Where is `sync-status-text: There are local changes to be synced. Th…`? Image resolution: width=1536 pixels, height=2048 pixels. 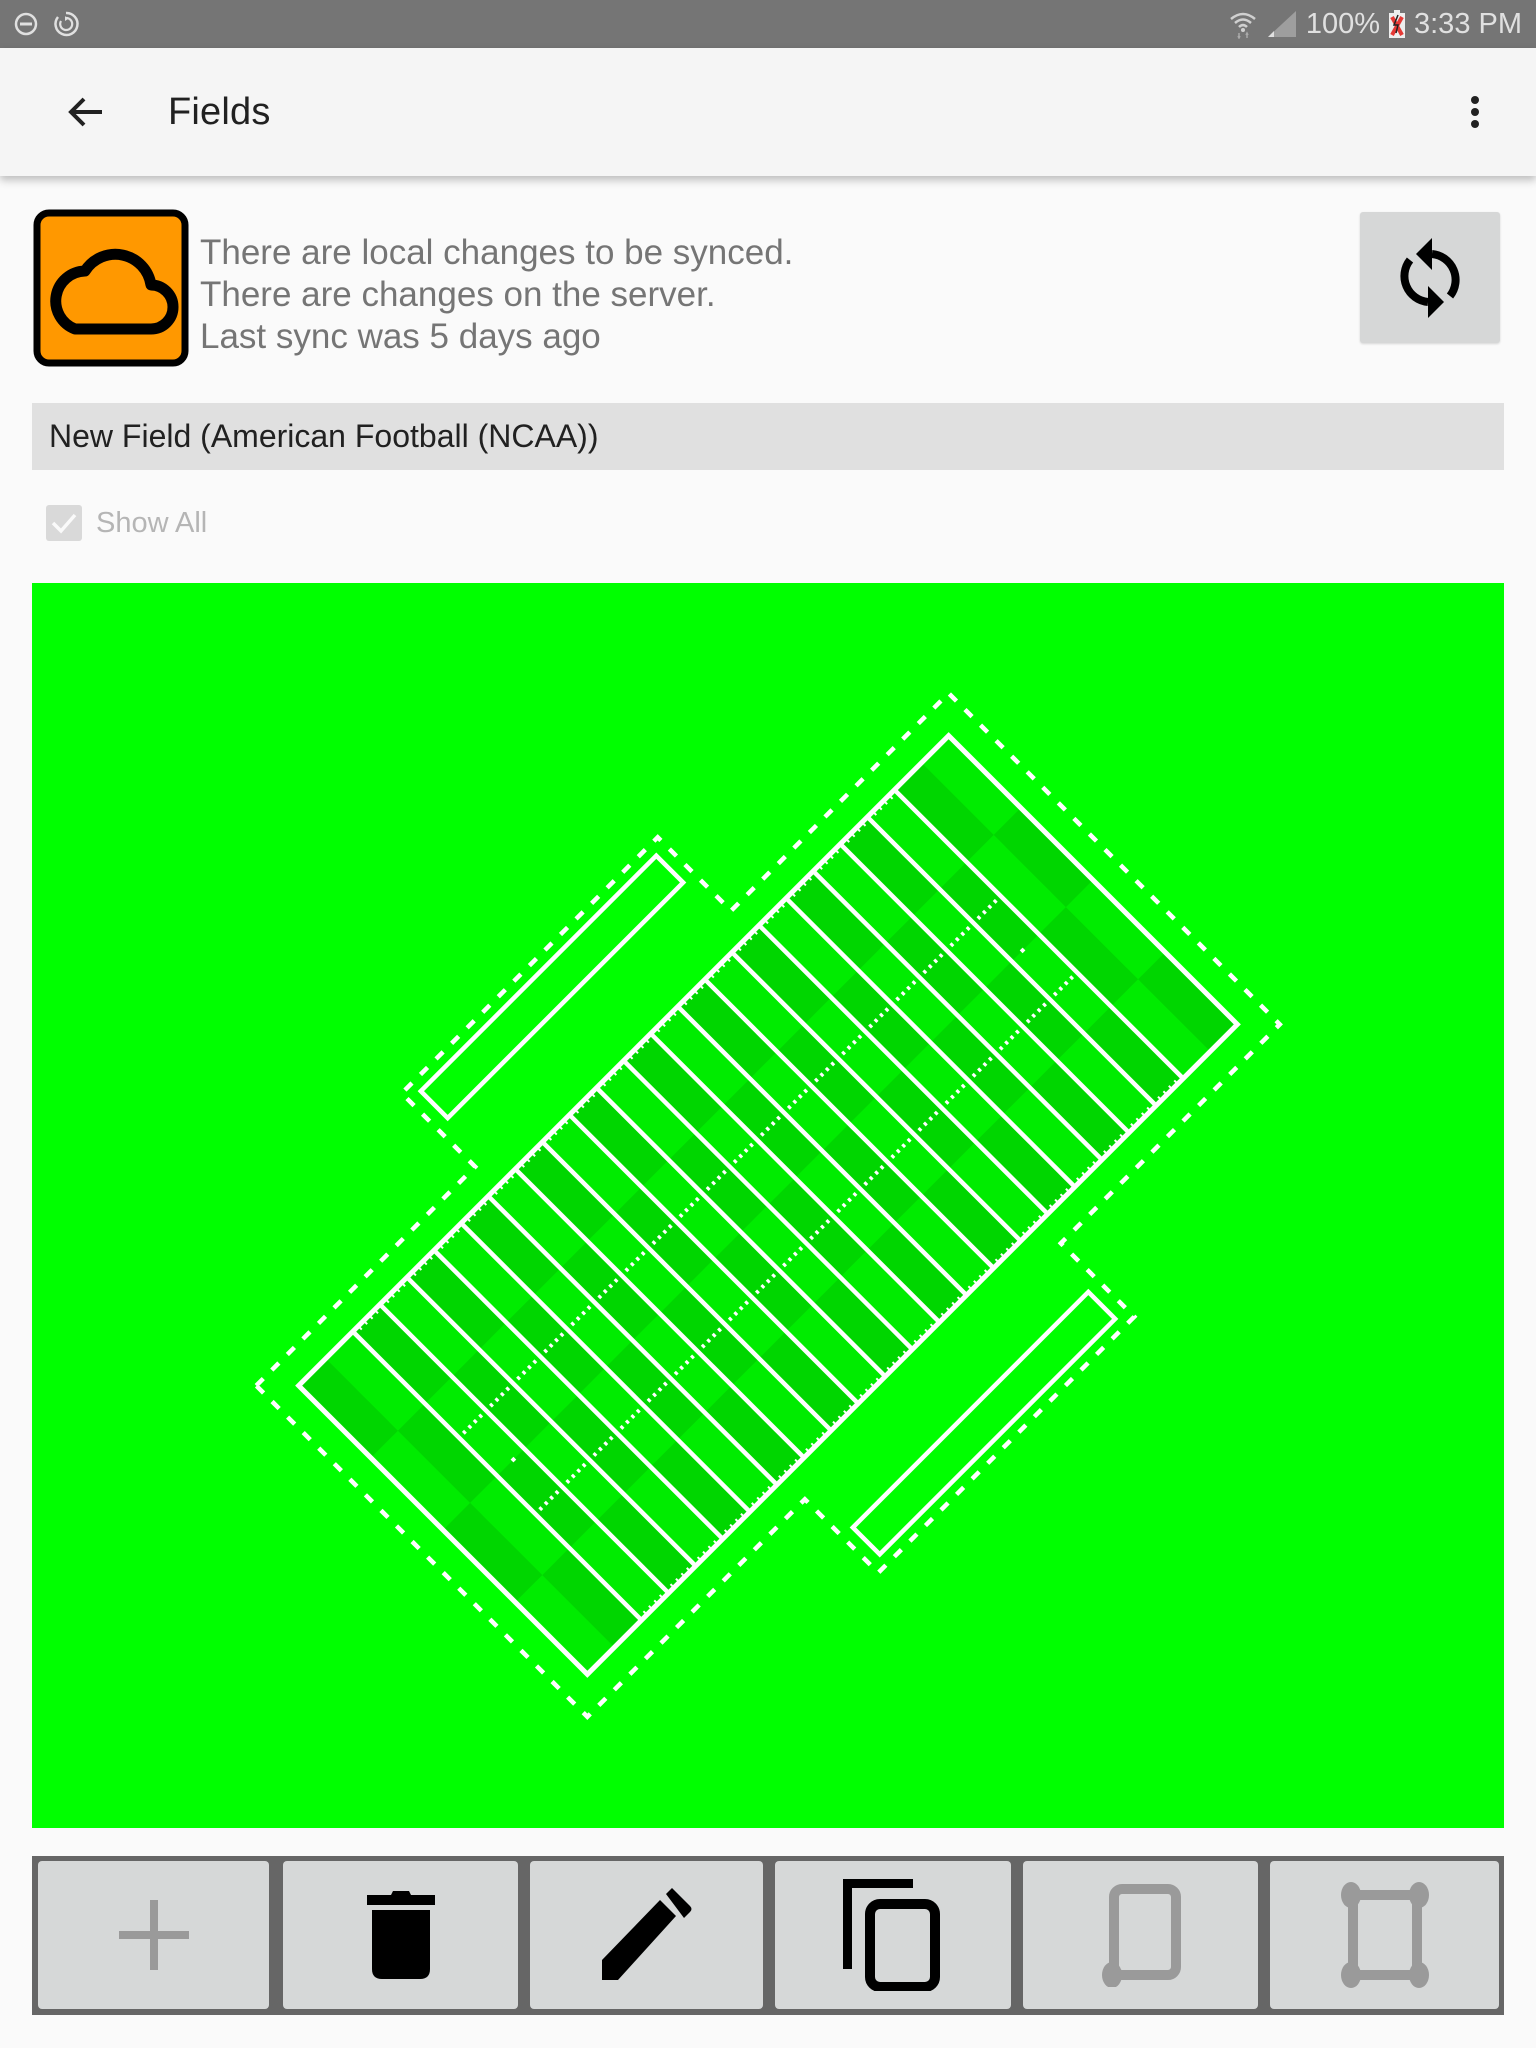
sync-status-text: There are local changes to be synced. Th… is located at coordinates (496, 295).